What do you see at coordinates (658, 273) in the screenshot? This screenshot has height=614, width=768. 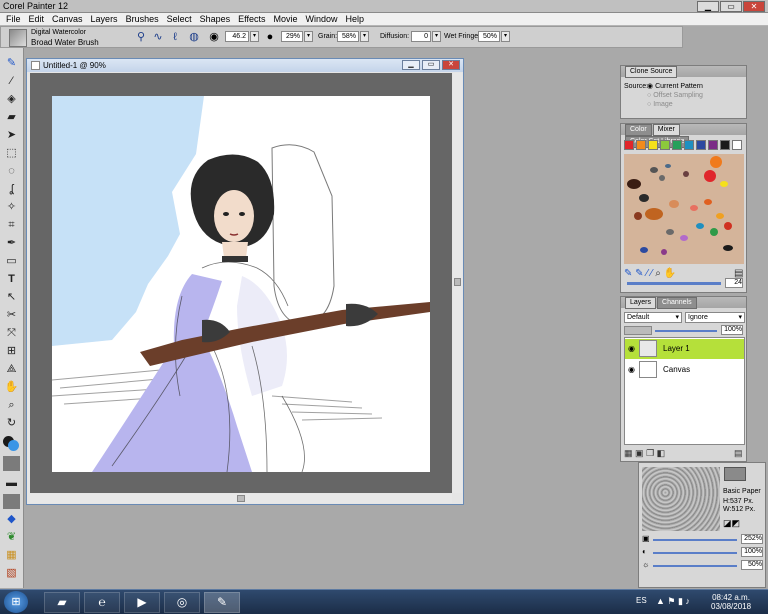 I see `mixer-zoom-icon: ⌕` at bounding box center [658, 273].